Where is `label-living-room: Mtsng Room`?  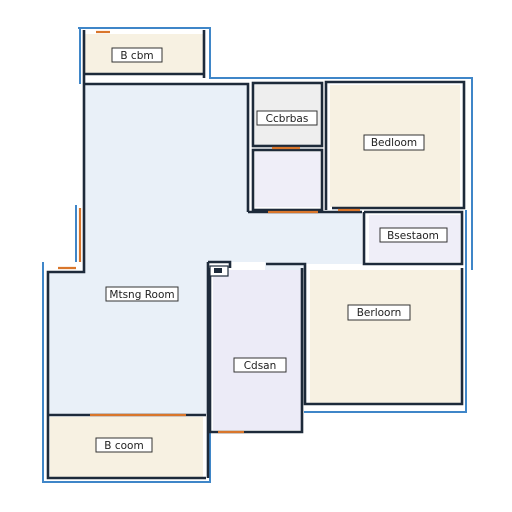 label-living-room: Mtsng Room is located at coordinates (142, 294).